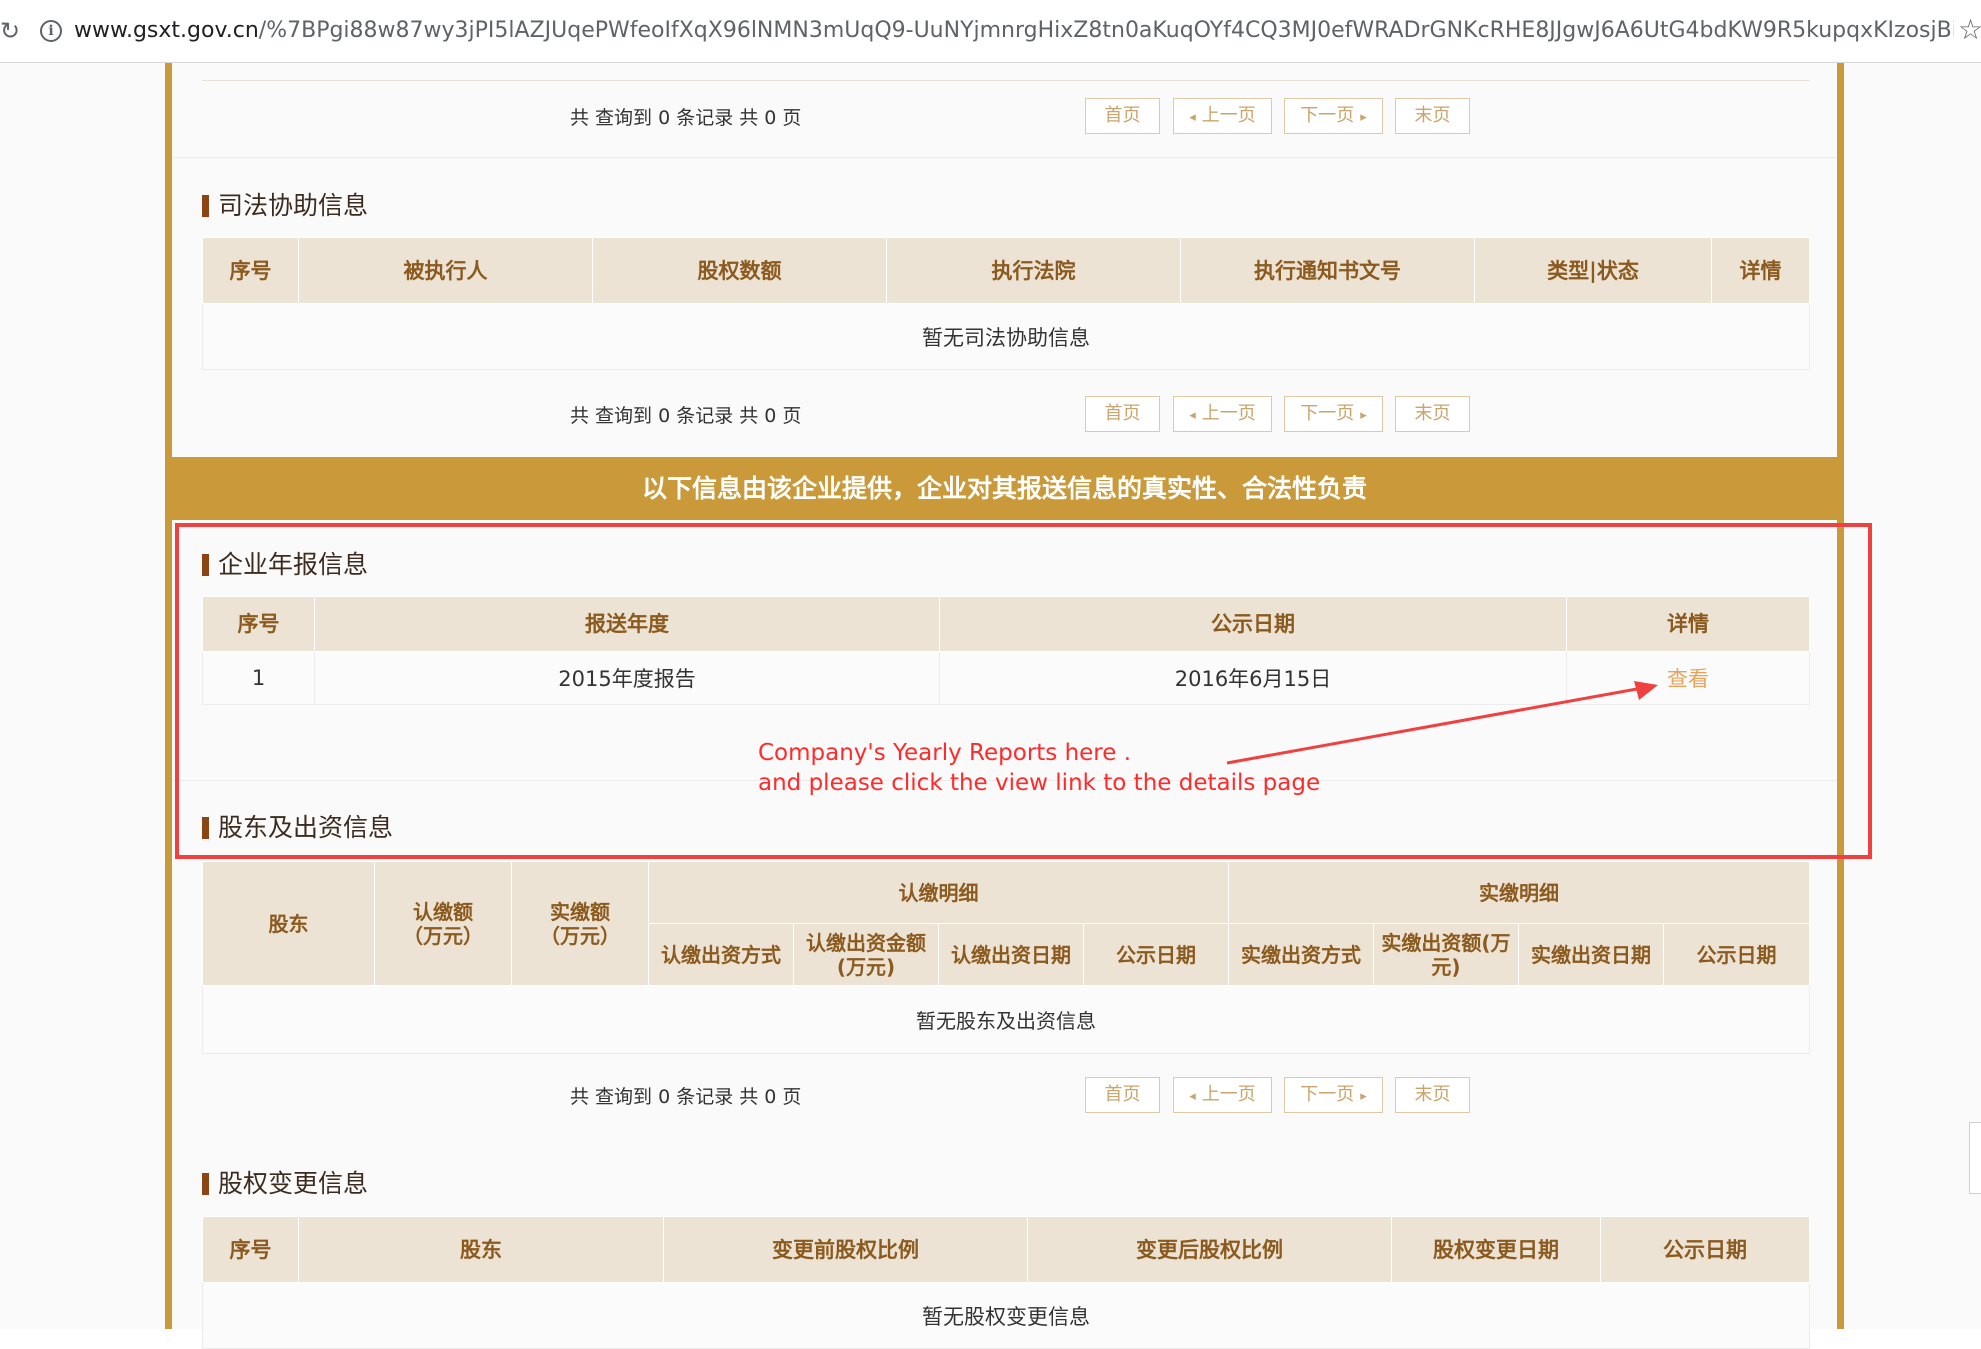  I want to click on section-divider, so click(1004, 157).